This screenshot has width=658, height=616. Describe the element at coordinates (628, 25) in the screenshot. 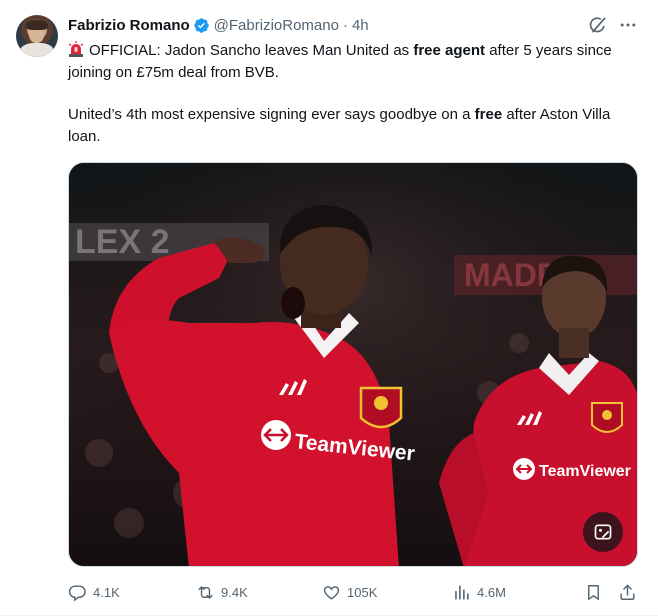

I see `more-options-icon` at that location.